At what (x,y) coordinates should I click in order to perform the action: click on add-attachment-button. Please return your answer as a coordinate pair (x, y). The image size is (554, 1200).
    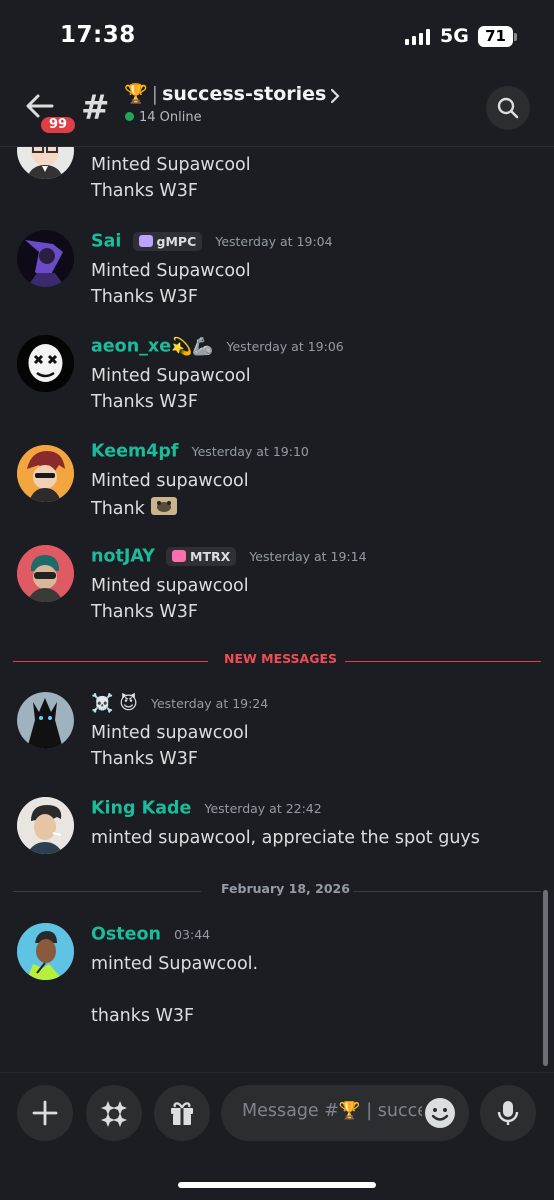
    Looking at the image, I should click on (45, 1113).